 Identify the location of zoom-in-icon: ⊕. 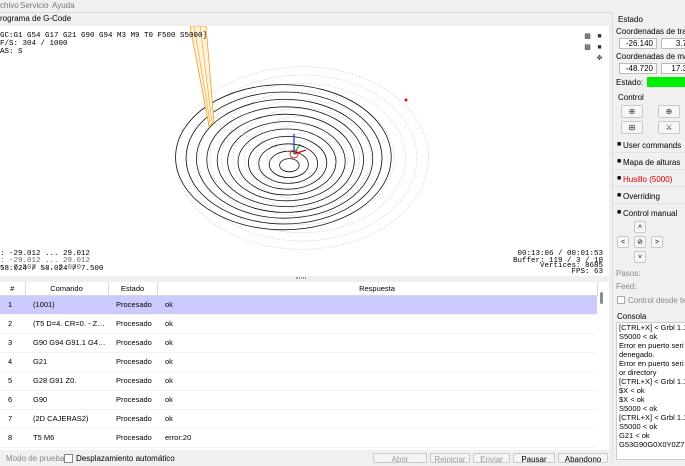
(632, 111).